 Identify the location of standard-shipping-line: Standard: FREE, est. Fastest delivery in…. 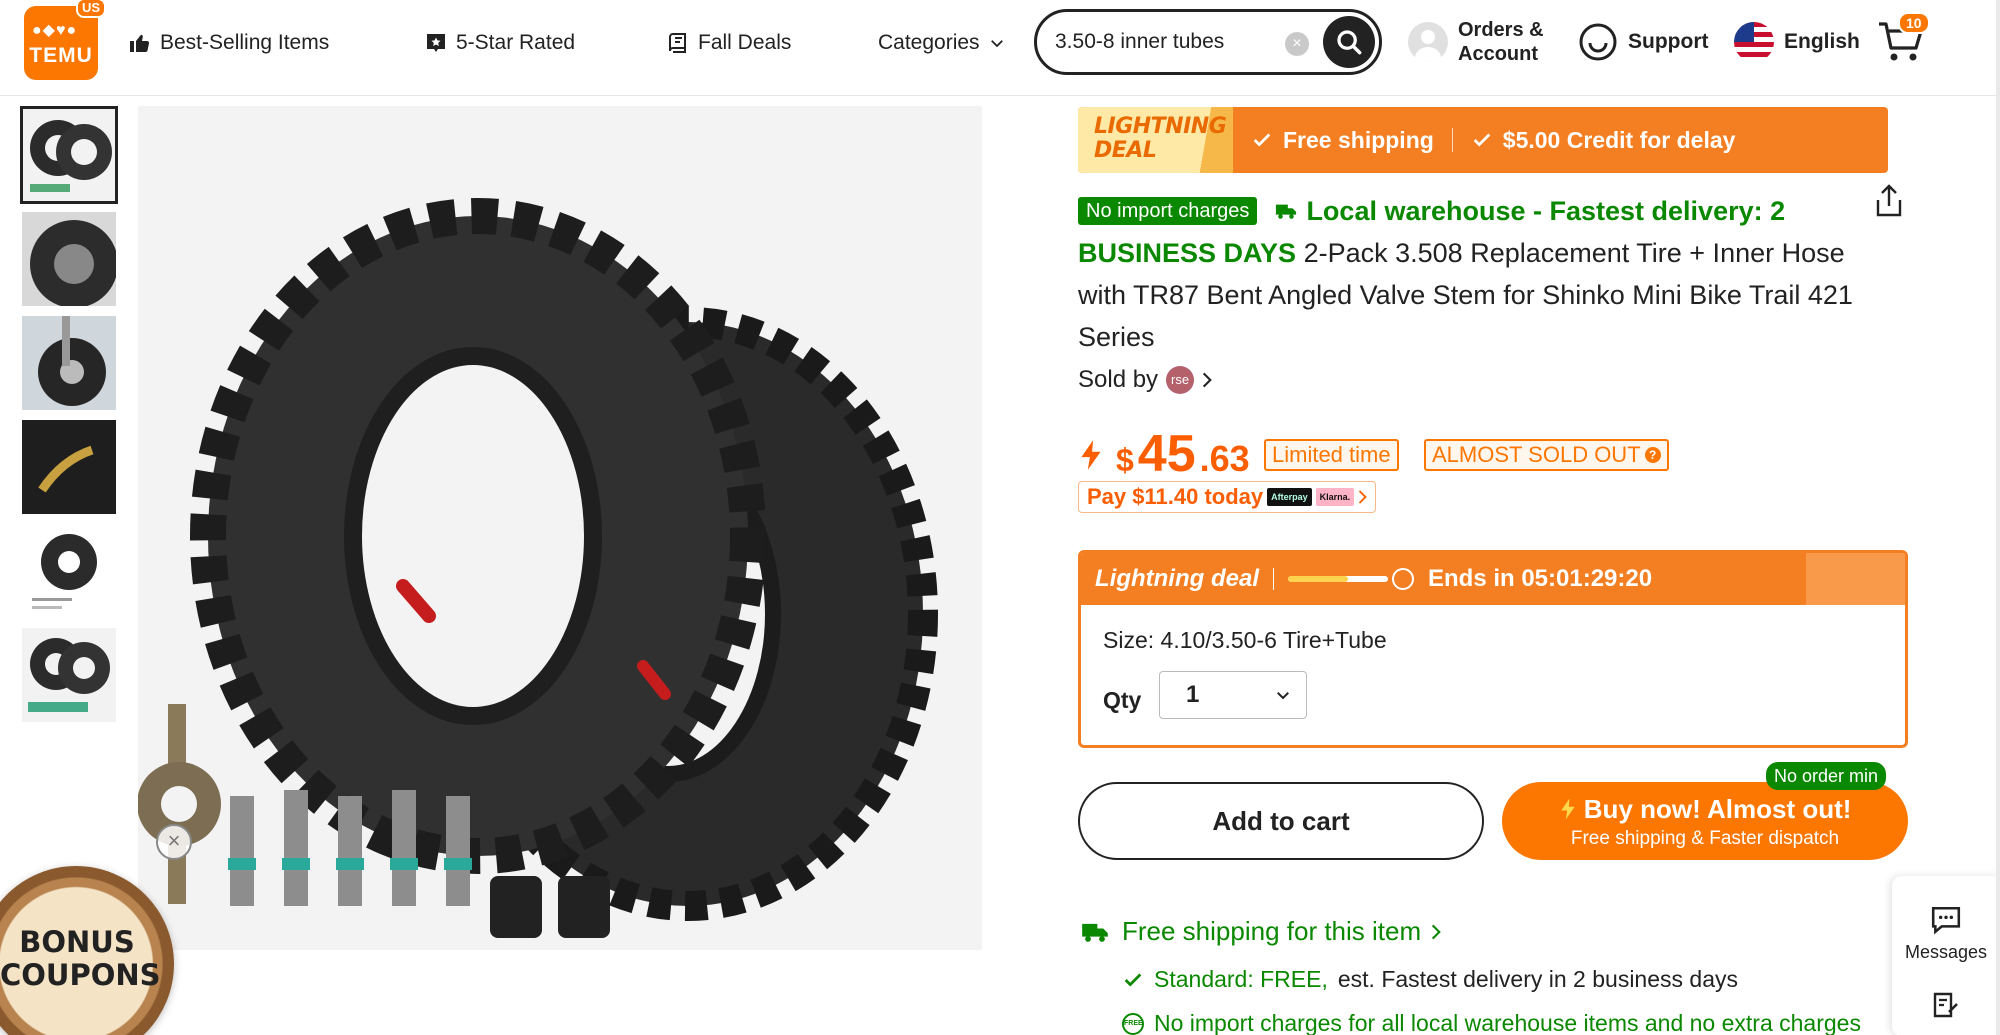
(1430, 979).